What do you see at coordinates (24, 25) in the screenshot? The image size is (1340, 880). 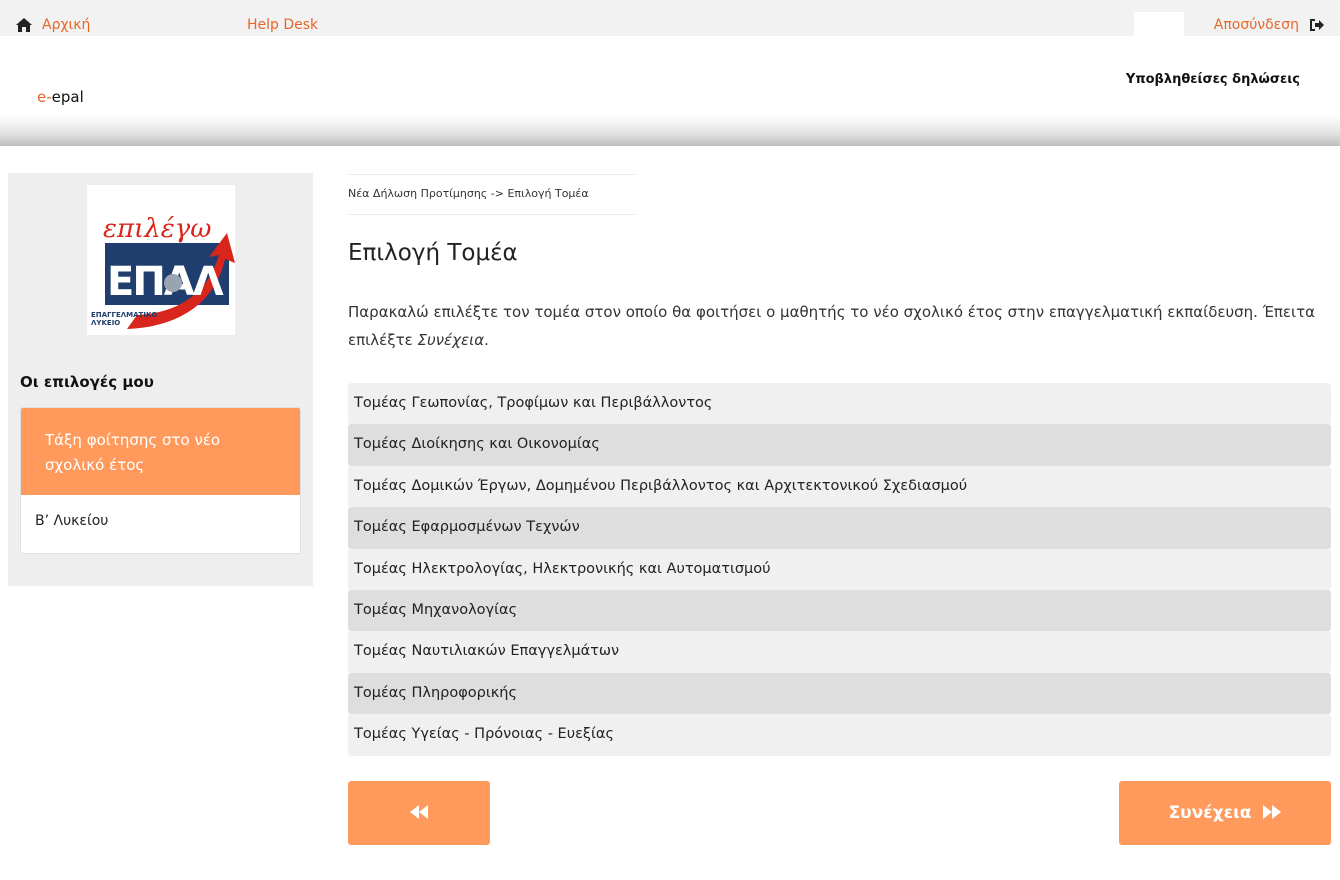 I see `home-icon` at bounding box center [24, 25].